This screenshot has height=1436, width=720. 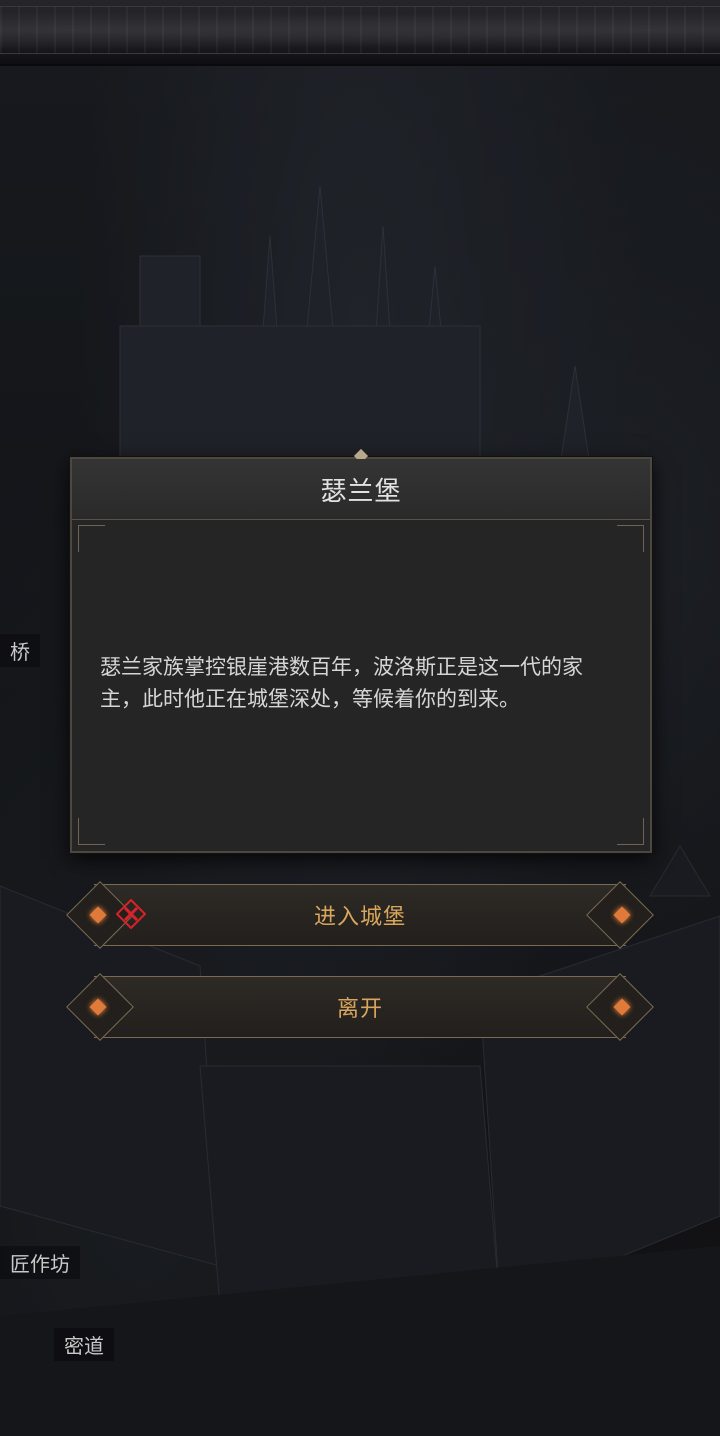 I want to click on leave-button: 离开, so click(x=360, y=1007).